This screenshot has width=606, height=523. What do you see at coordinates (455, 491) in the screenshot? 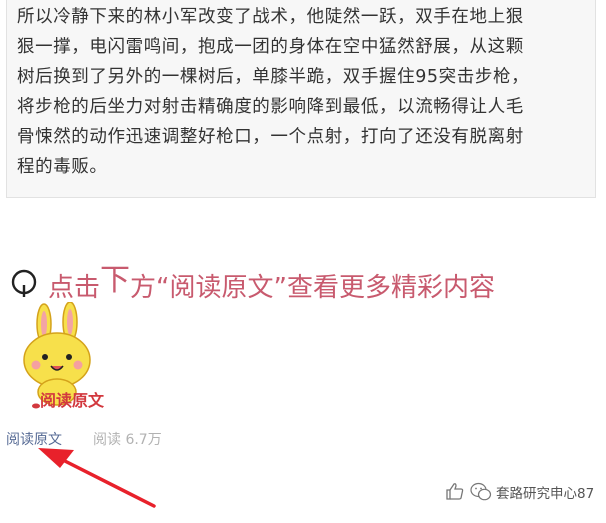
I see `thumb-up-icon` at bounding box center [455, 491].